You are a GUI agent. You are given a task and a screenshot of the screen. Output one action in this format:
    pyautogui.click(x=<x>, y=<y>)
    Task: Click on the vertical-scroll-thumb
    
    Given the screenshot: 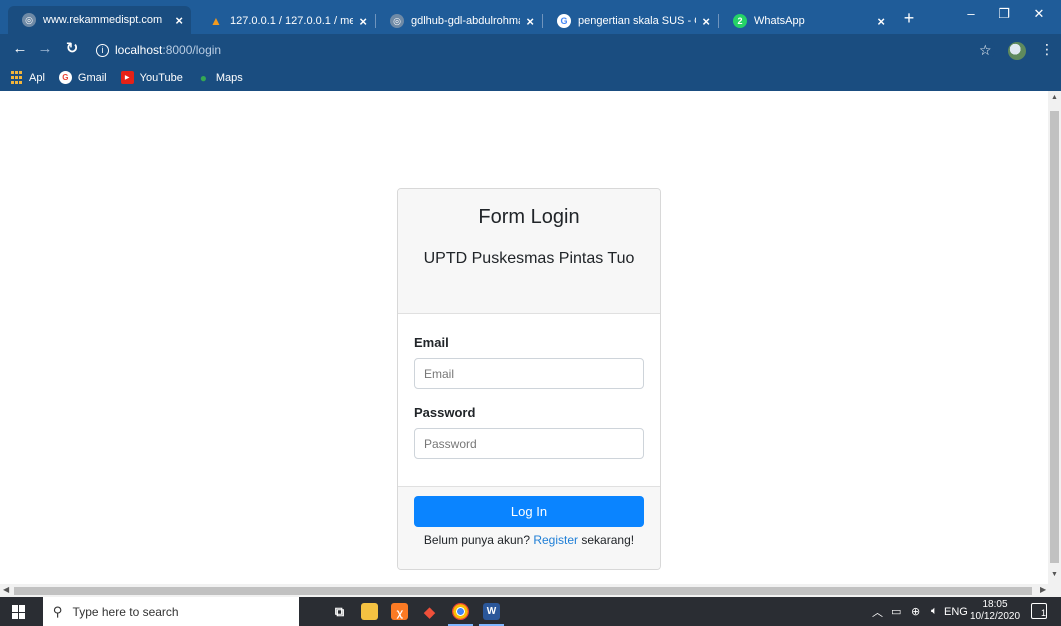 What is the action you would take?
    pyautogui.click(x=1054, y=337)
    